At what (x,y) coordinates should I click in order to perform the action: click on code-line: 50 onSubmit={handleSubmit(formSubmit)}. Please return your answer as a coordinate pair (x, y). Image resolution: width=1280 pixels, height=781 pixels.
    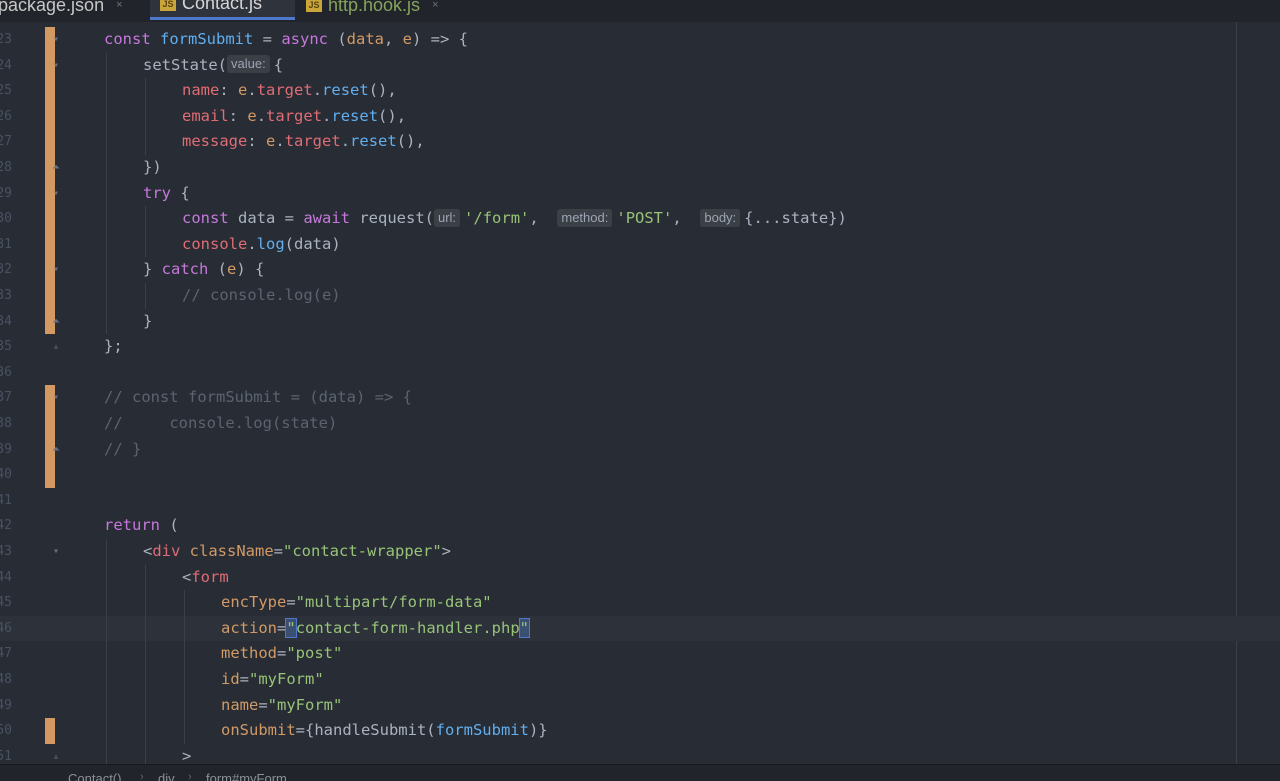
    Looking at the image, I should click on (640, 731).